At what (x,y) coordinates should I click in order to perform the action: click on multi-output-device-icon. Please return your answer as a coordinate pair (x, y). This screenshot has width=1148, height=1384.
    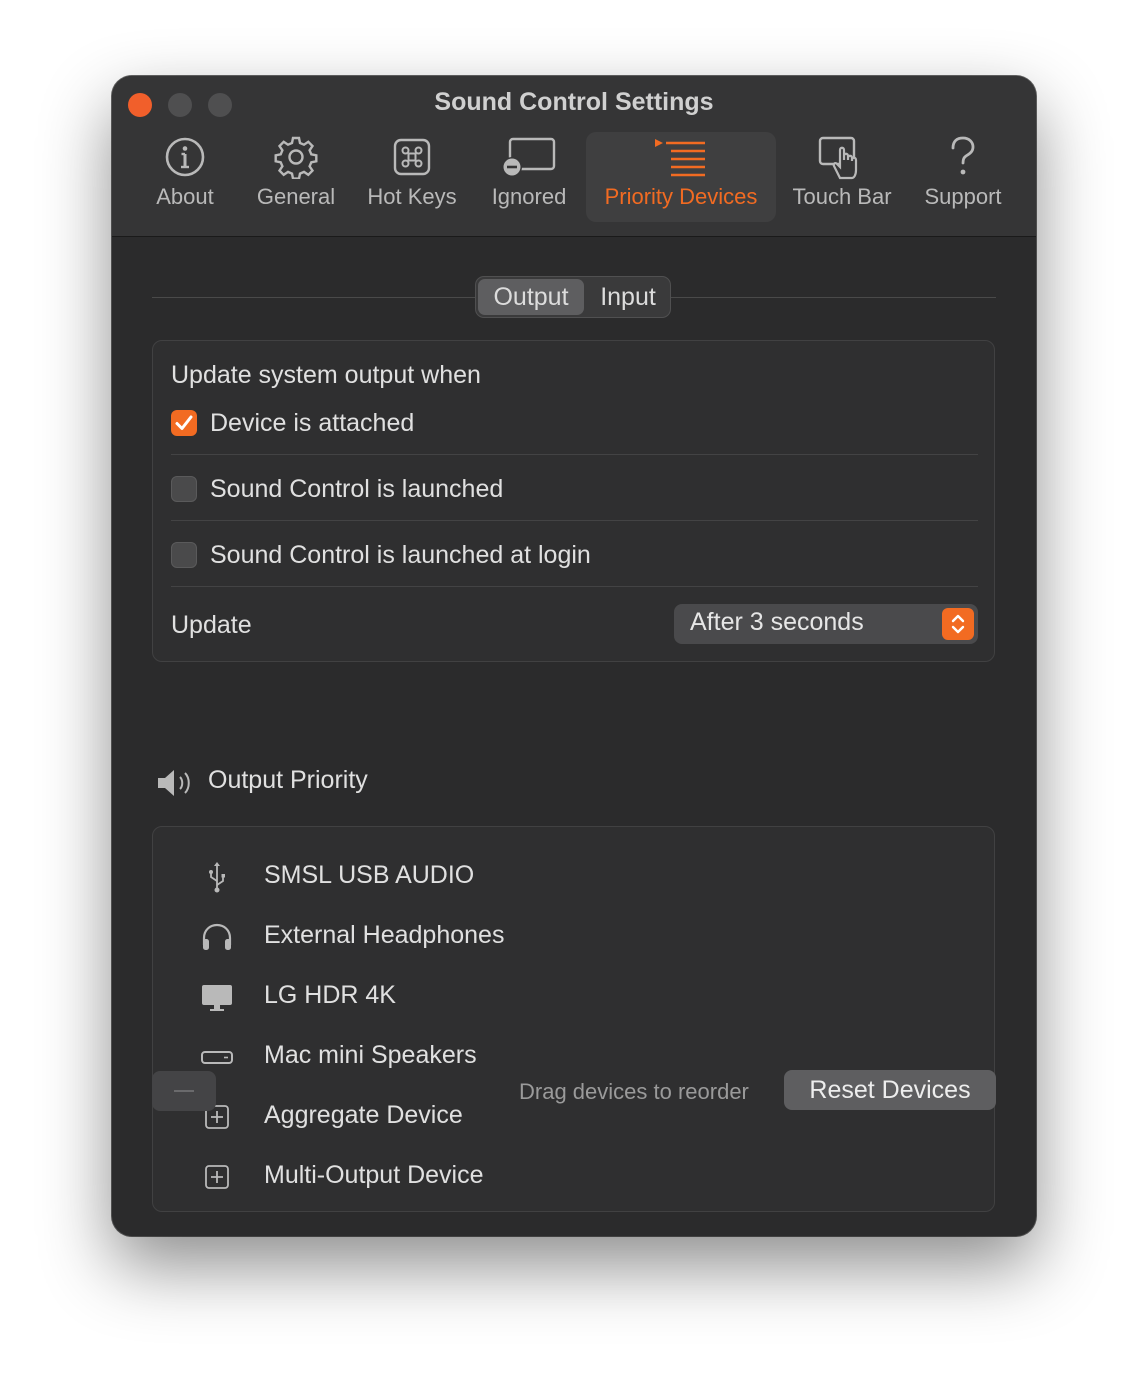
    Looking at the image, I should click on (217, 1177).